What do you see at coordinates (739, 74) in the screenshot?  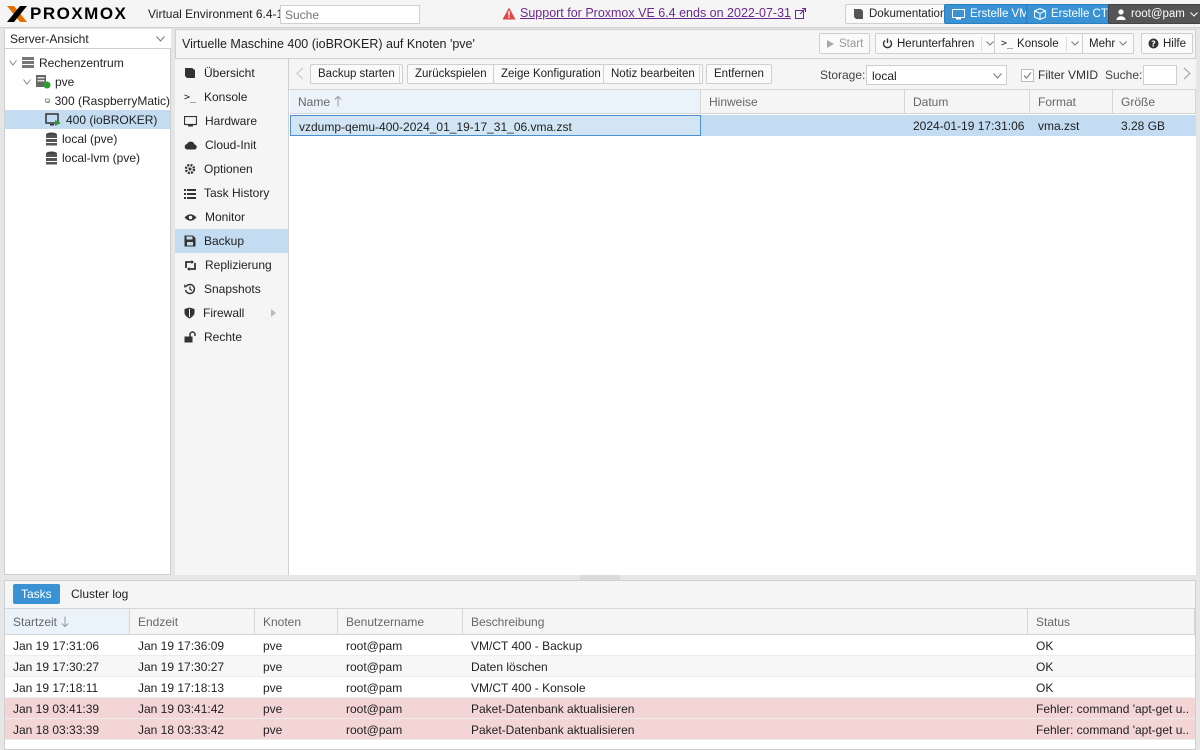 I see `remove-button: Entfernen` at bounding box center [739, 74].